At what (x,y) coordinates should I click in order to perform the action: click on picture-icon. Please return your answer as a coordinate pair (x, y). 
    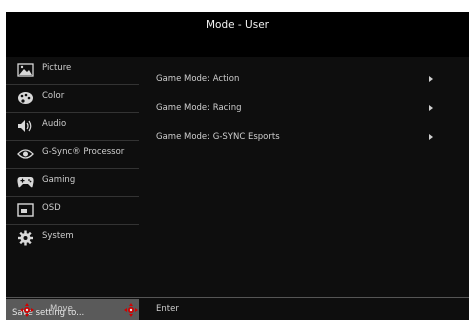
    Looking at the image, I should click on (25, 70).